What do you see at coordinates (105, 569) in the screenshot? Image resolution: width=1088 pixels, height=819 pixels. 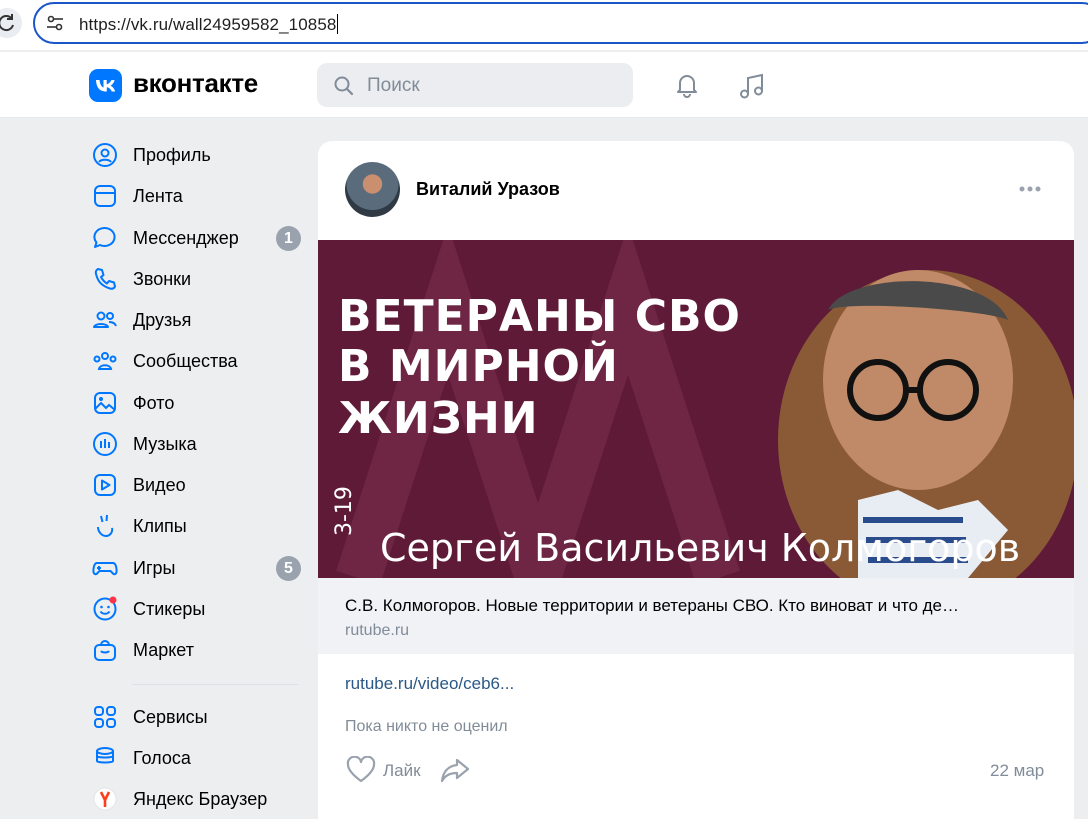 I see `games-icon` at bounding box center [105, 569].